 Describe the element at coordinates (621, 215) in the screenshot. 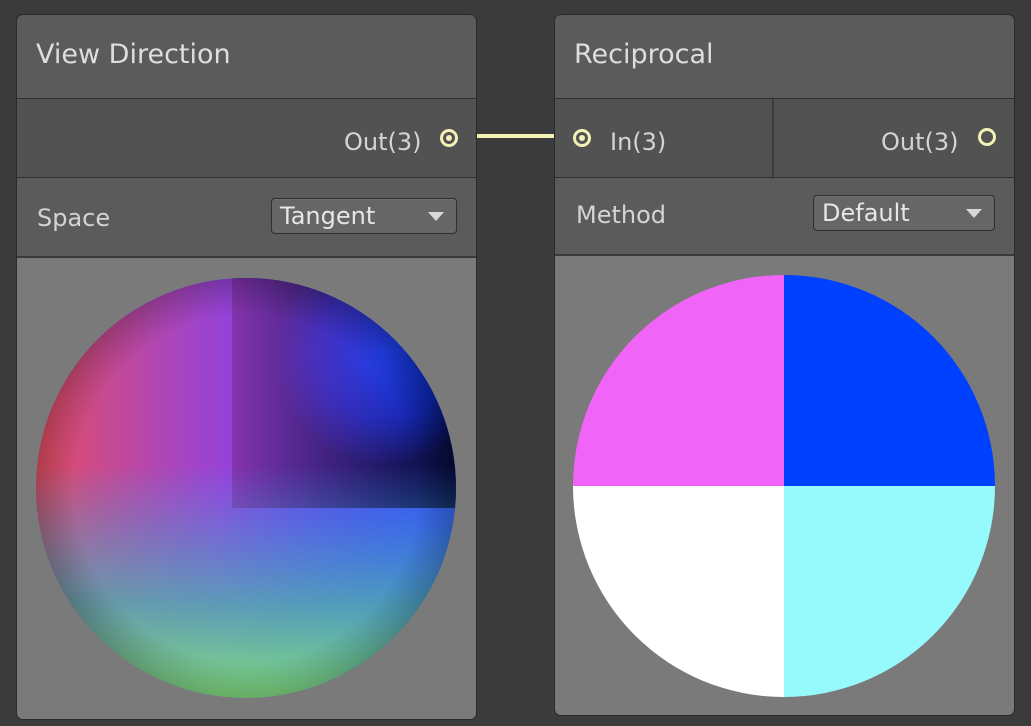

I see `method-label: Method` at that location.